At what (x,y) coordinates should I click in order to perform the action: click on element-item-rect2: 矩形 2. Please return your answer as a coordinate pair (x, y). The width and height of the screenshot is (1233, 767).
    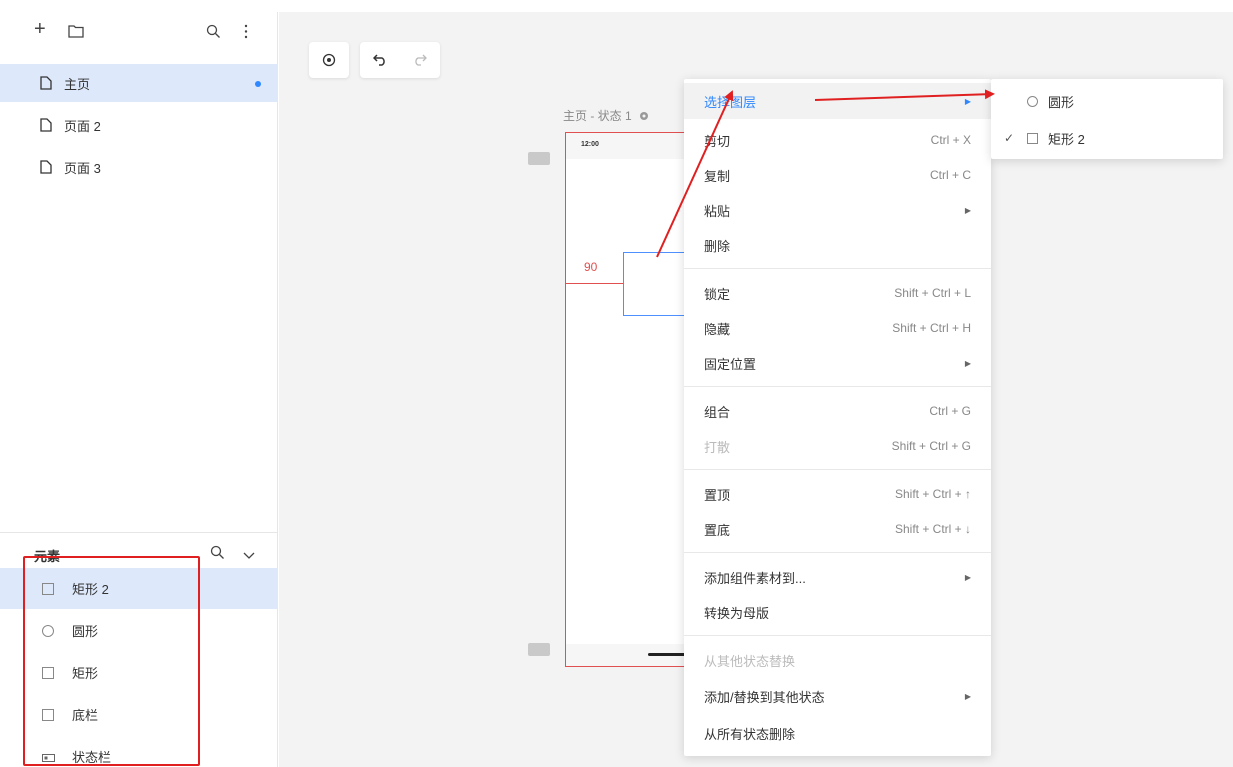
    Looking at the image, I should click on (139, 588).